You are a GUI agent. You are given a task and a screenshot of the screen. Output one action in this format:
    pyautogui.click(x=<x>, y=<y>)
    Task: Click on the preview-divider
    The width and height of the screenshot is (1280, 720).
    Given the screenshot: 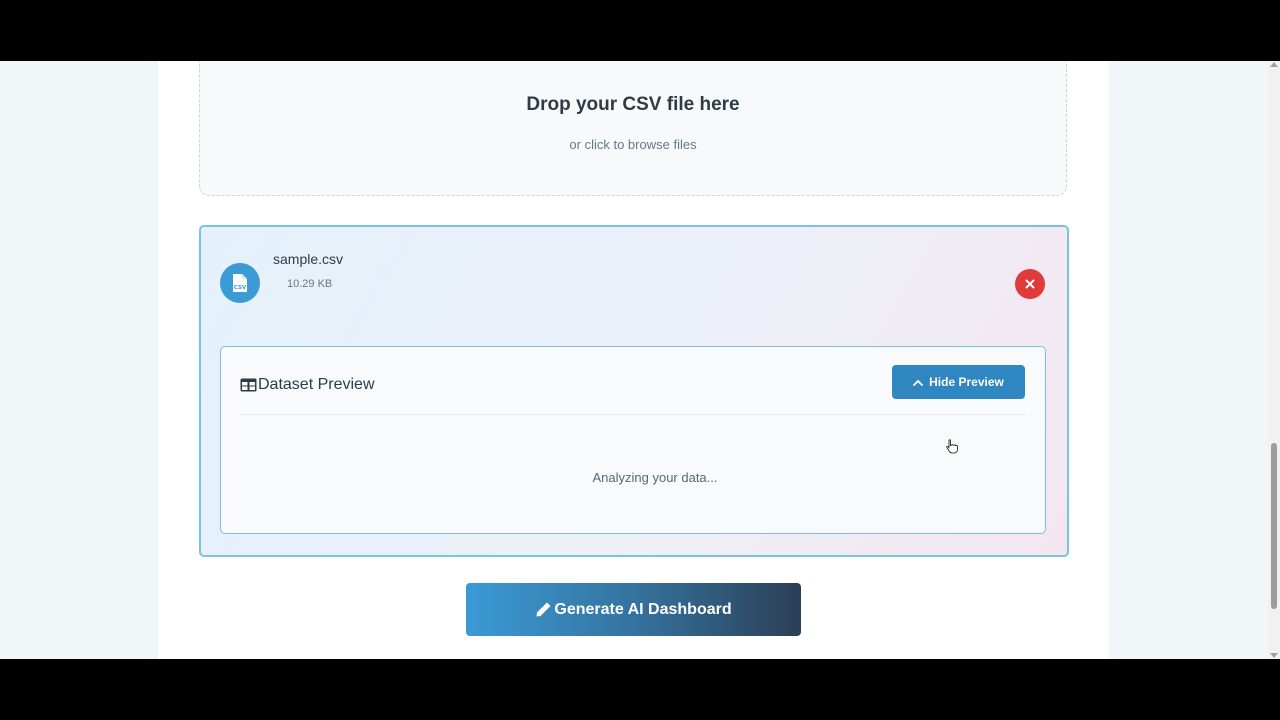 What is the action you would take?
    pyautogui.click(x=633, y=414)
    